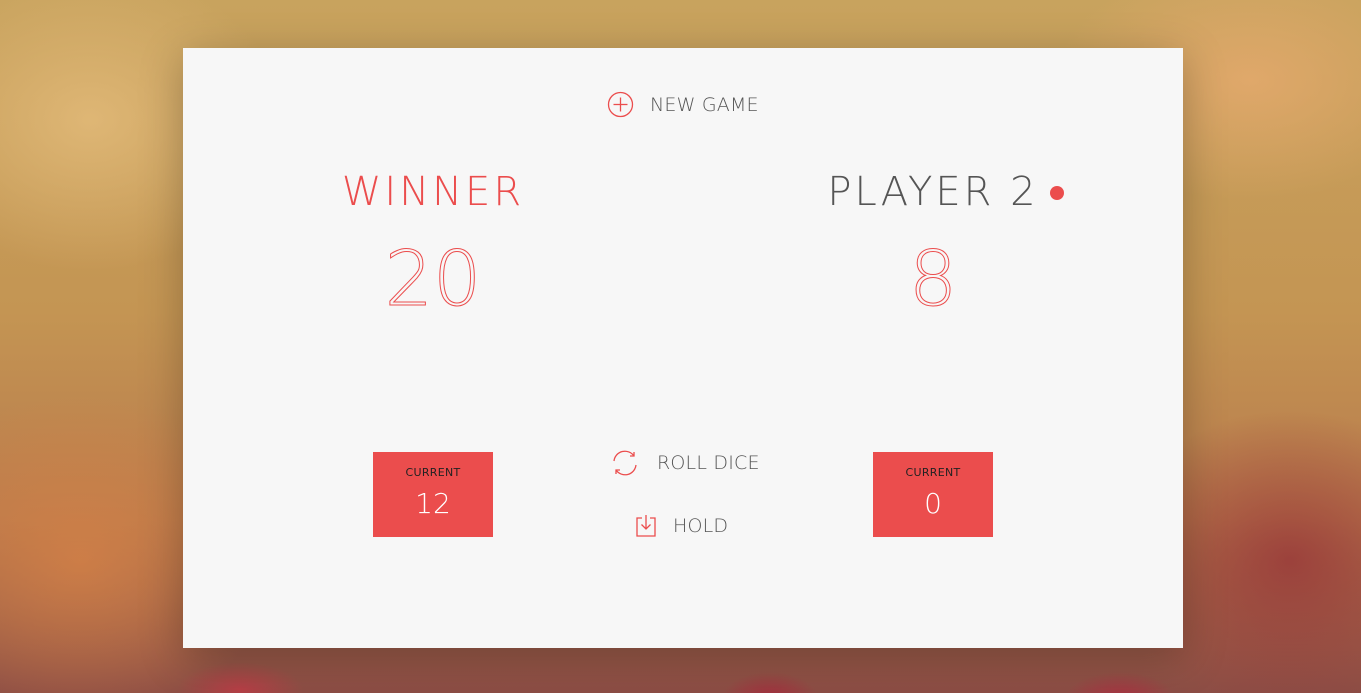 The height and width of the screenshot is (693, 1361). Describe the element at coordinates (708, 463) in the screenshot. I see `roll-dice-label: ROLL DICE` at that location.